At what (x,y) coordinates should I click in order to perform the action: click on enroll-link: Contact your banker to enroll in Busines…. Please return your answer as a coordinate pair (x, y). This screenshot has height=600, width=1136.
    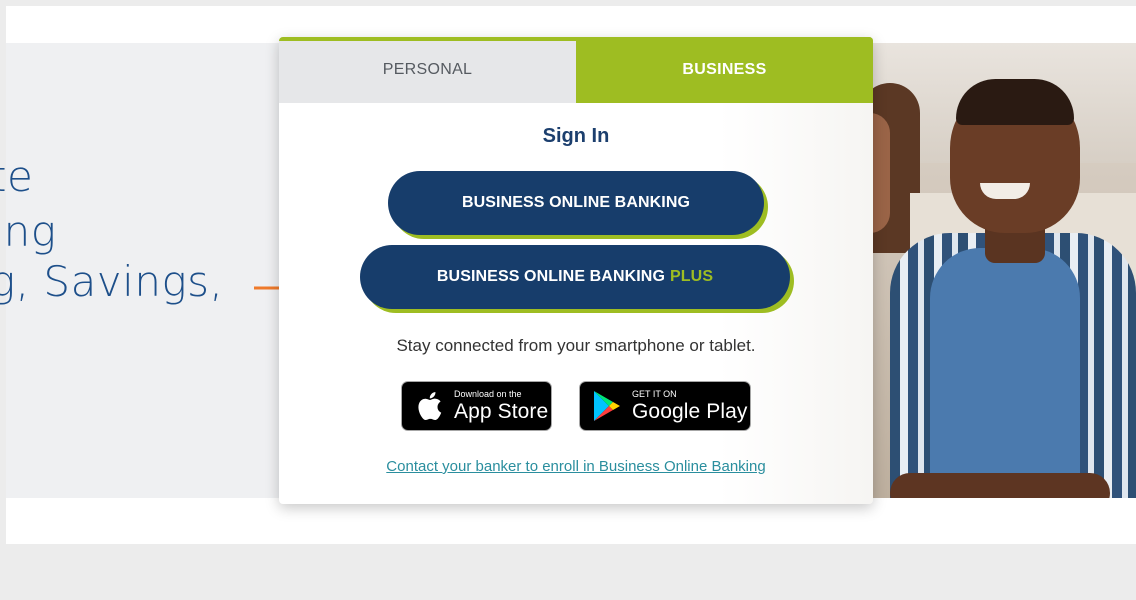
    Looking at the image, I should click on (576, 466).